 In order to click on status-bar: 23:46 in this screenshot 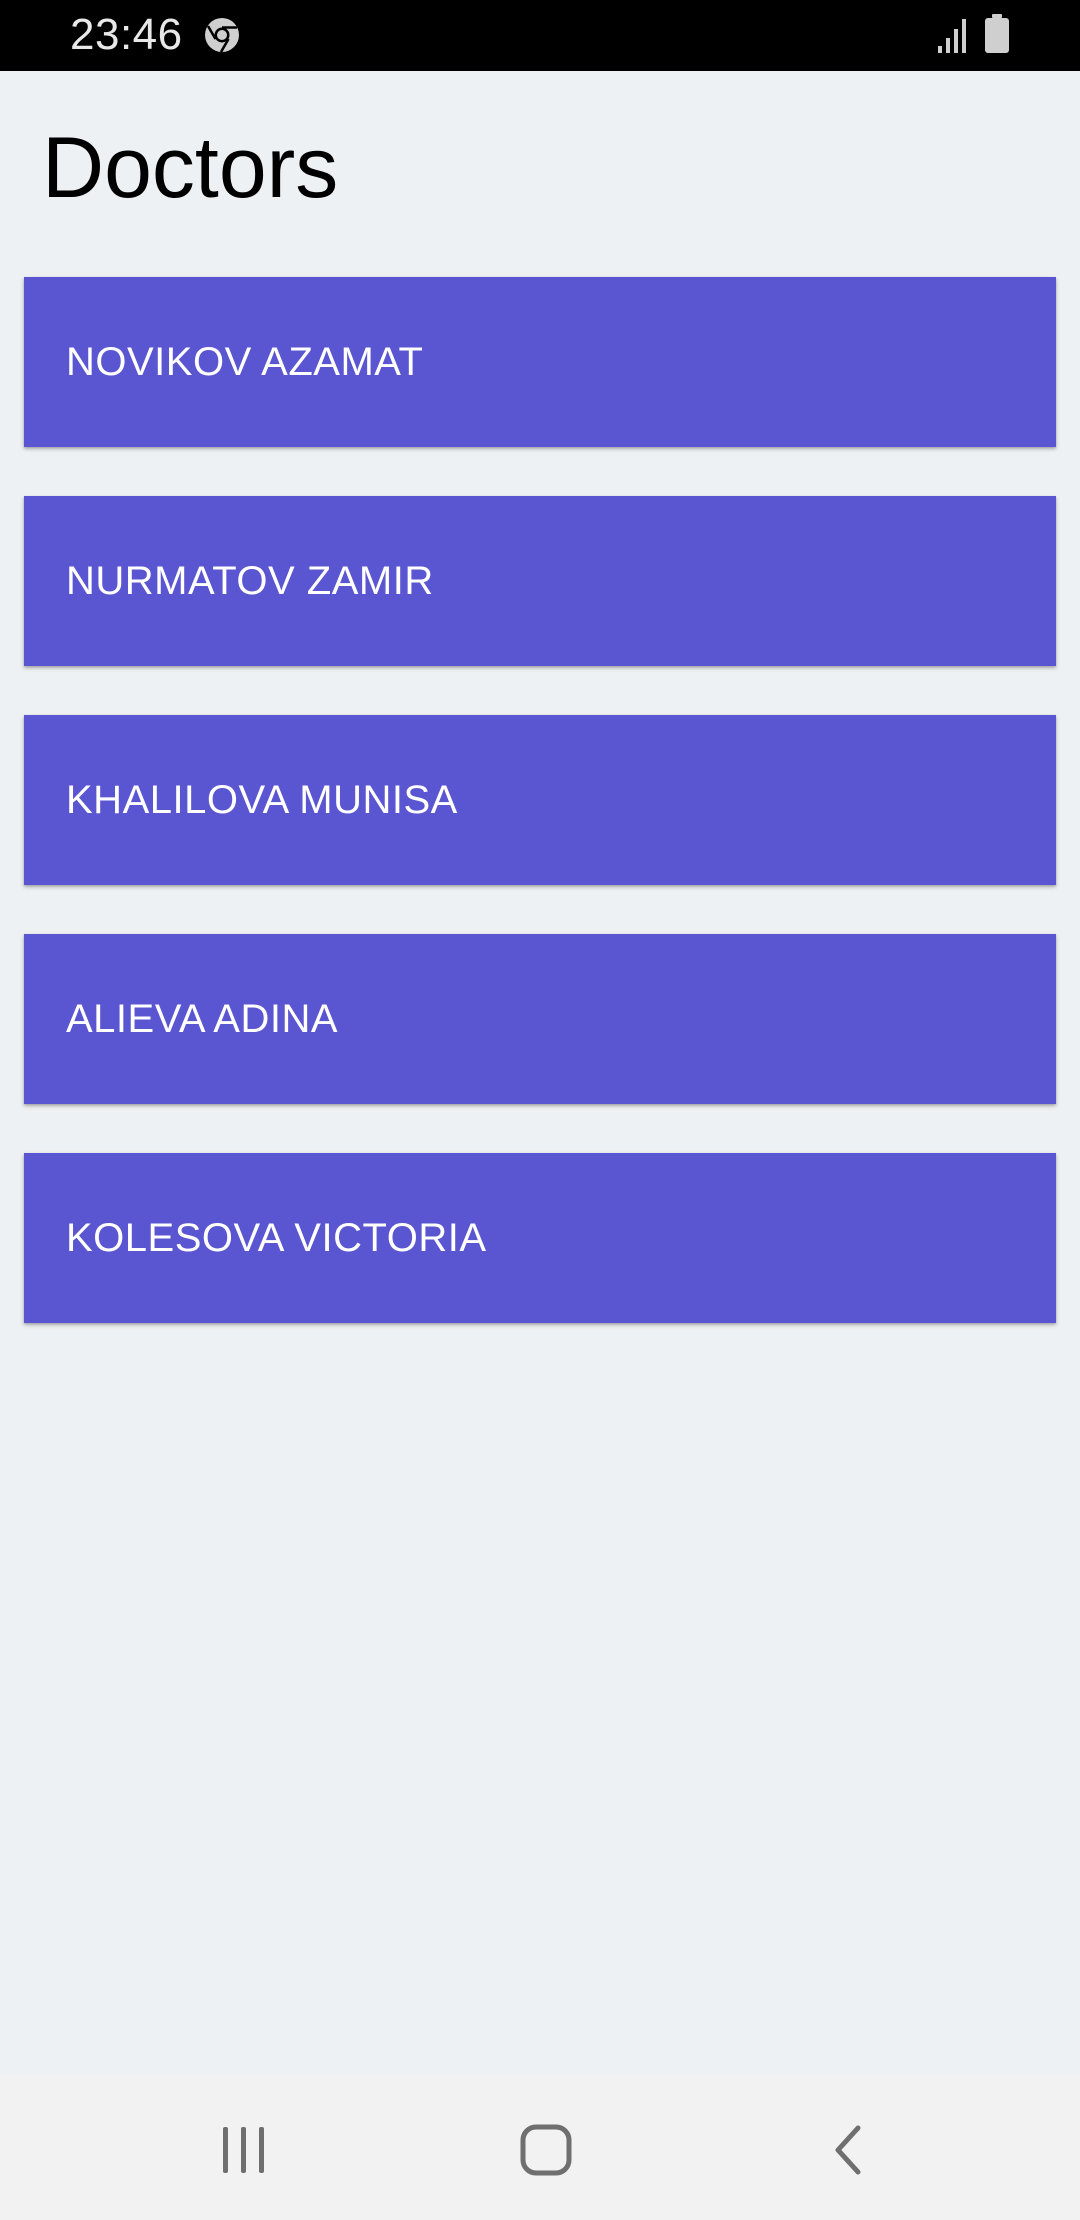, I will do `click(540, 35)`.